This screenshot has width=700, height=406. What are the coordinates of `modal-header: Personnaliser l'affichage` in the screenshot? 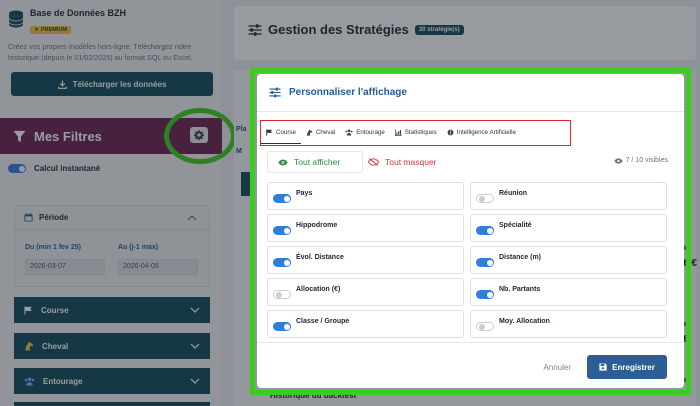 It's located at (470, 93).